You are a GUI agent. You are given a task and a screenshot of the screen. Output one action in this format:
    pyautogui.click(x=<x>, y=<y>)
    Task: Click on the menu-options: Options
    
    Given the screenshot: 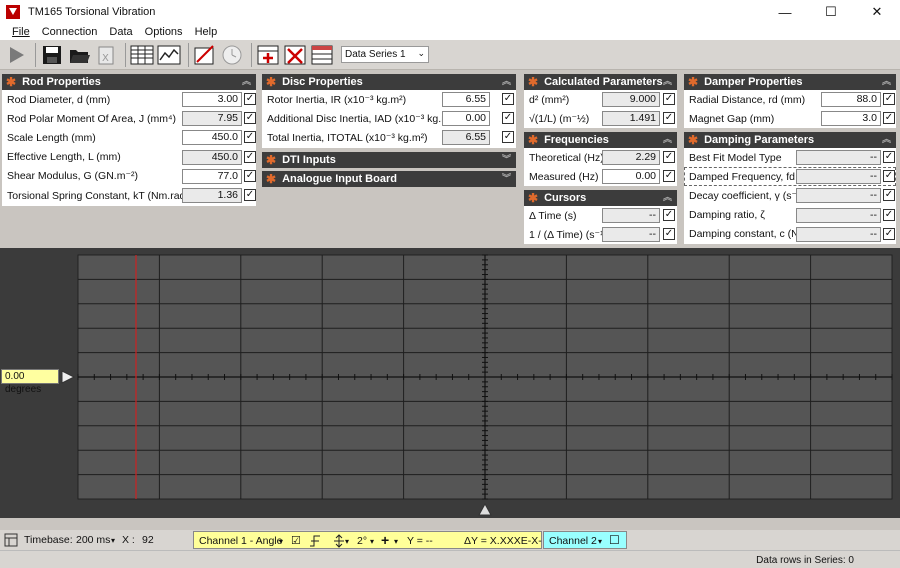 What is the action you would take?
    pyautogui.click(x=164, y=32)
    